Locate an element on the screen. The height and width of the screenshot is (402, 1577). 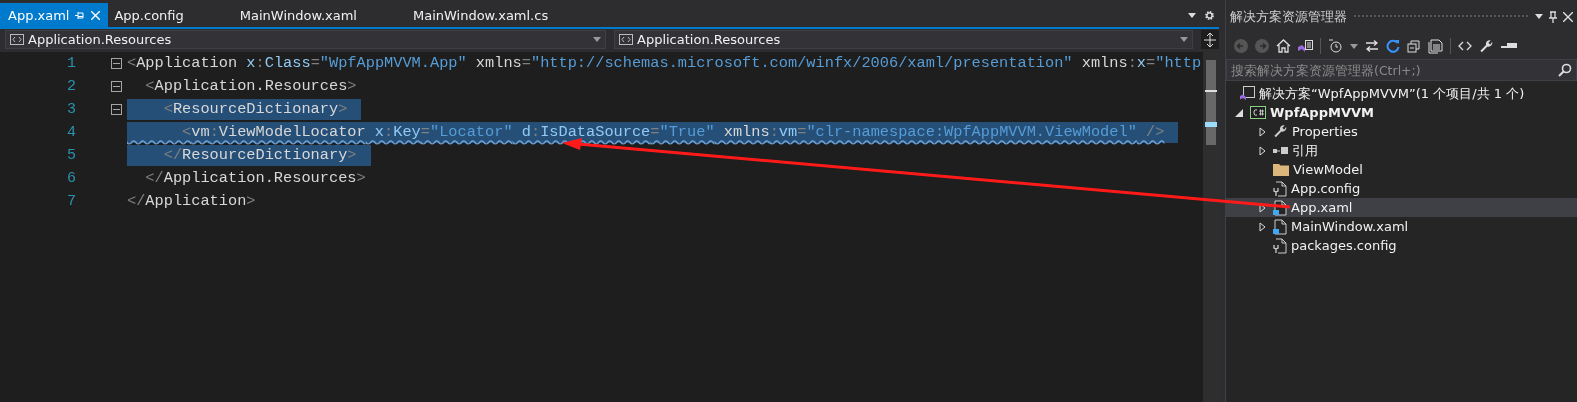
folder-icon is located at coordinates (1281, 169).